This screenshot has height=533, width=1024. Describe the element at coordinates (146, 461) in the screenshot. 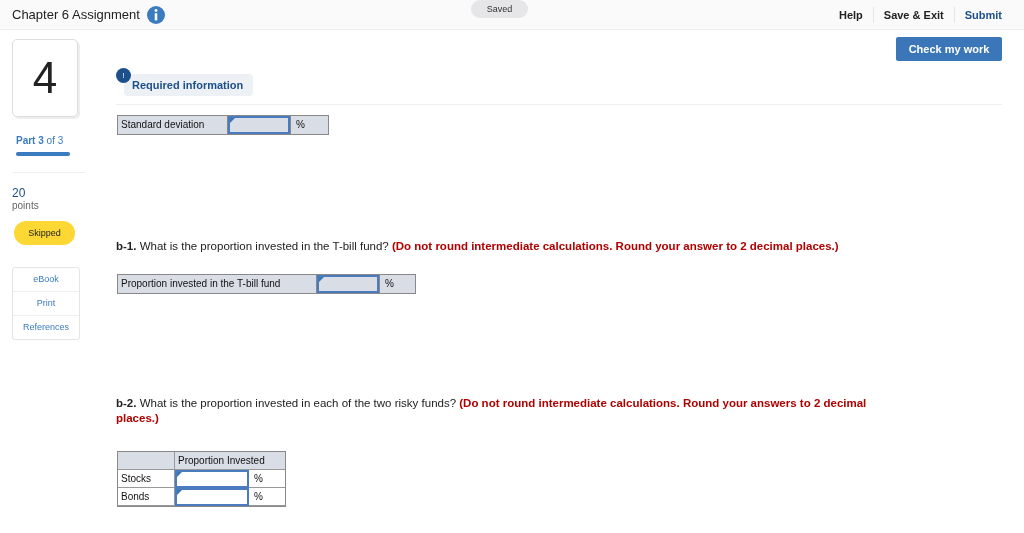

I see `table-cell` at that location.